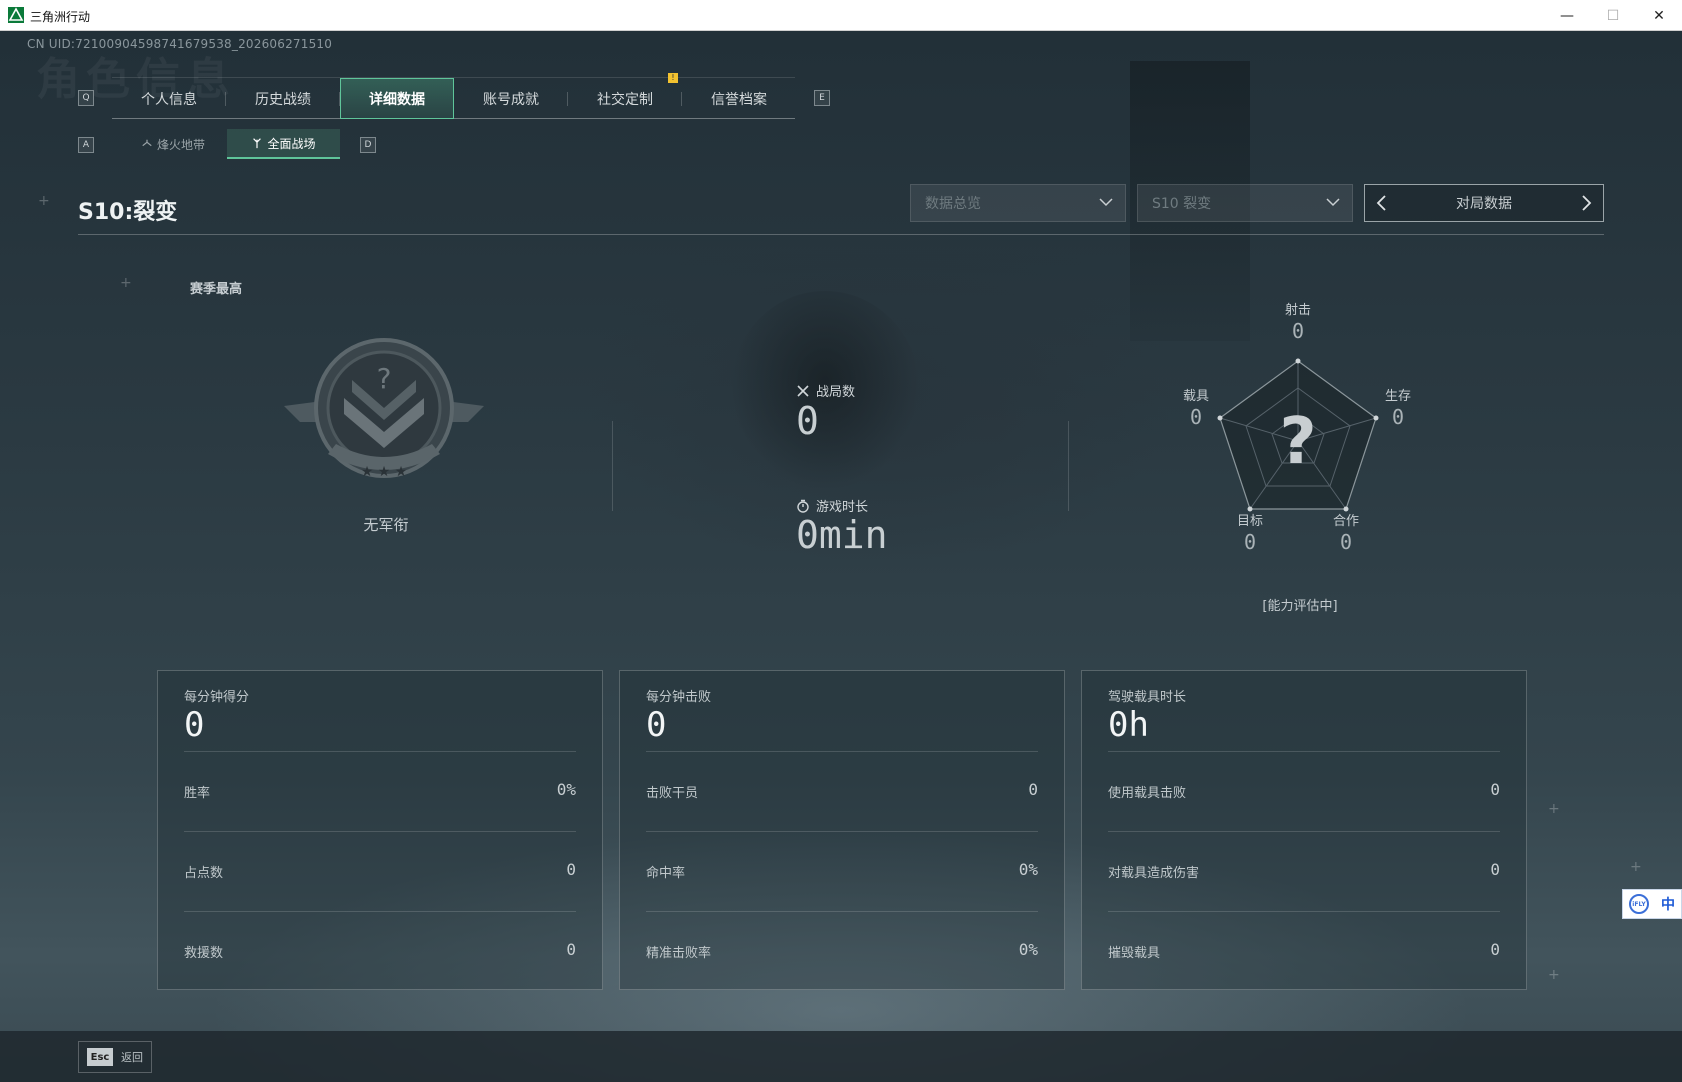 This screenshot has height=1082, width=1682. I want to click on subtab-label: 烽火地带, so click(180, 144).